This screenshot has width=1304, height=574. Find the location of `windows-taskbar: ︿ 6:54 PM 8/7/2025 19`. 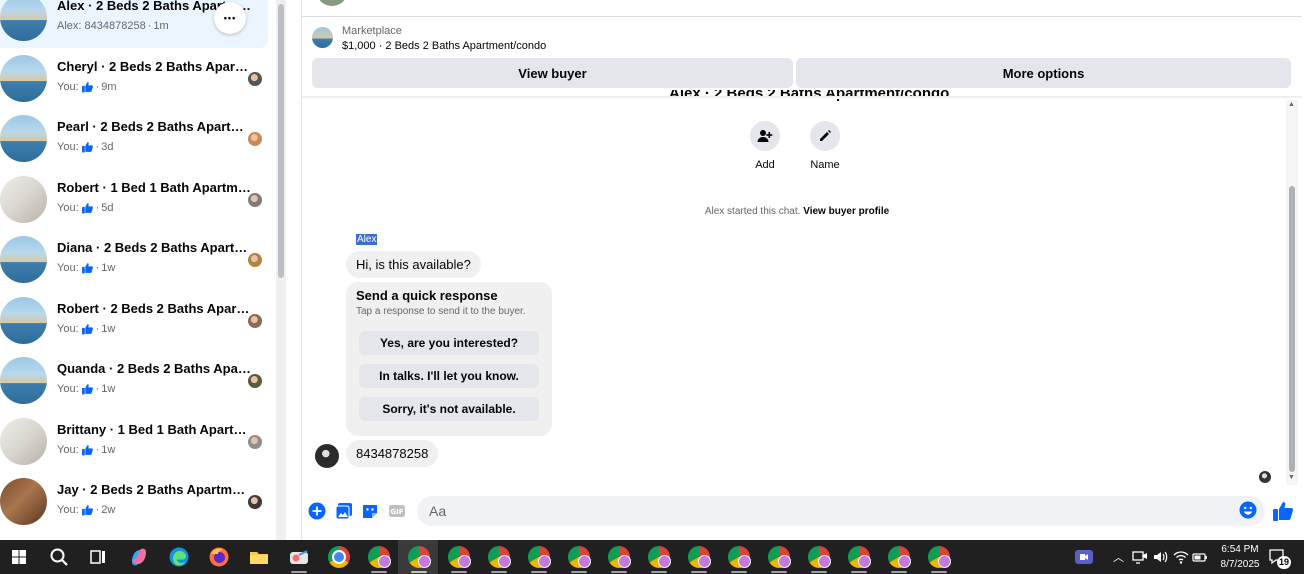

windows-taskbar: ︿ 6:54 PM 8/7/2025 19 is located at coordinates (652, 557).